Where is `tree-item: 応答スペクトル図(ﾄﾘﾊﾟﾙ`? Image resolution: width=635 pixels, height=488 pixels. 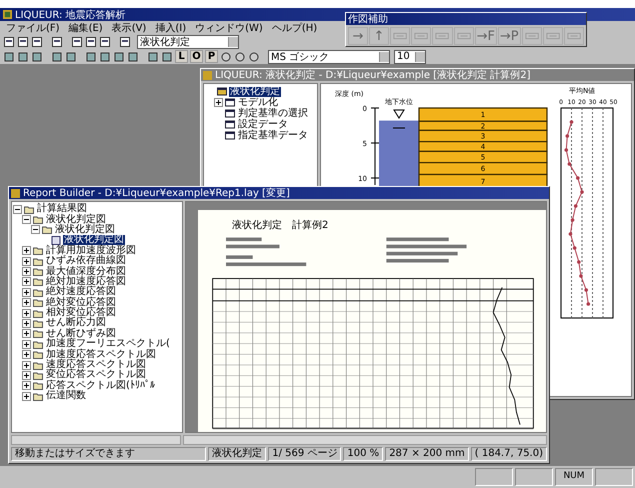
tree-item: 応答スペクトル図(ﾄﾘﾊﾟﾙ is located at coordinates (100, 385).